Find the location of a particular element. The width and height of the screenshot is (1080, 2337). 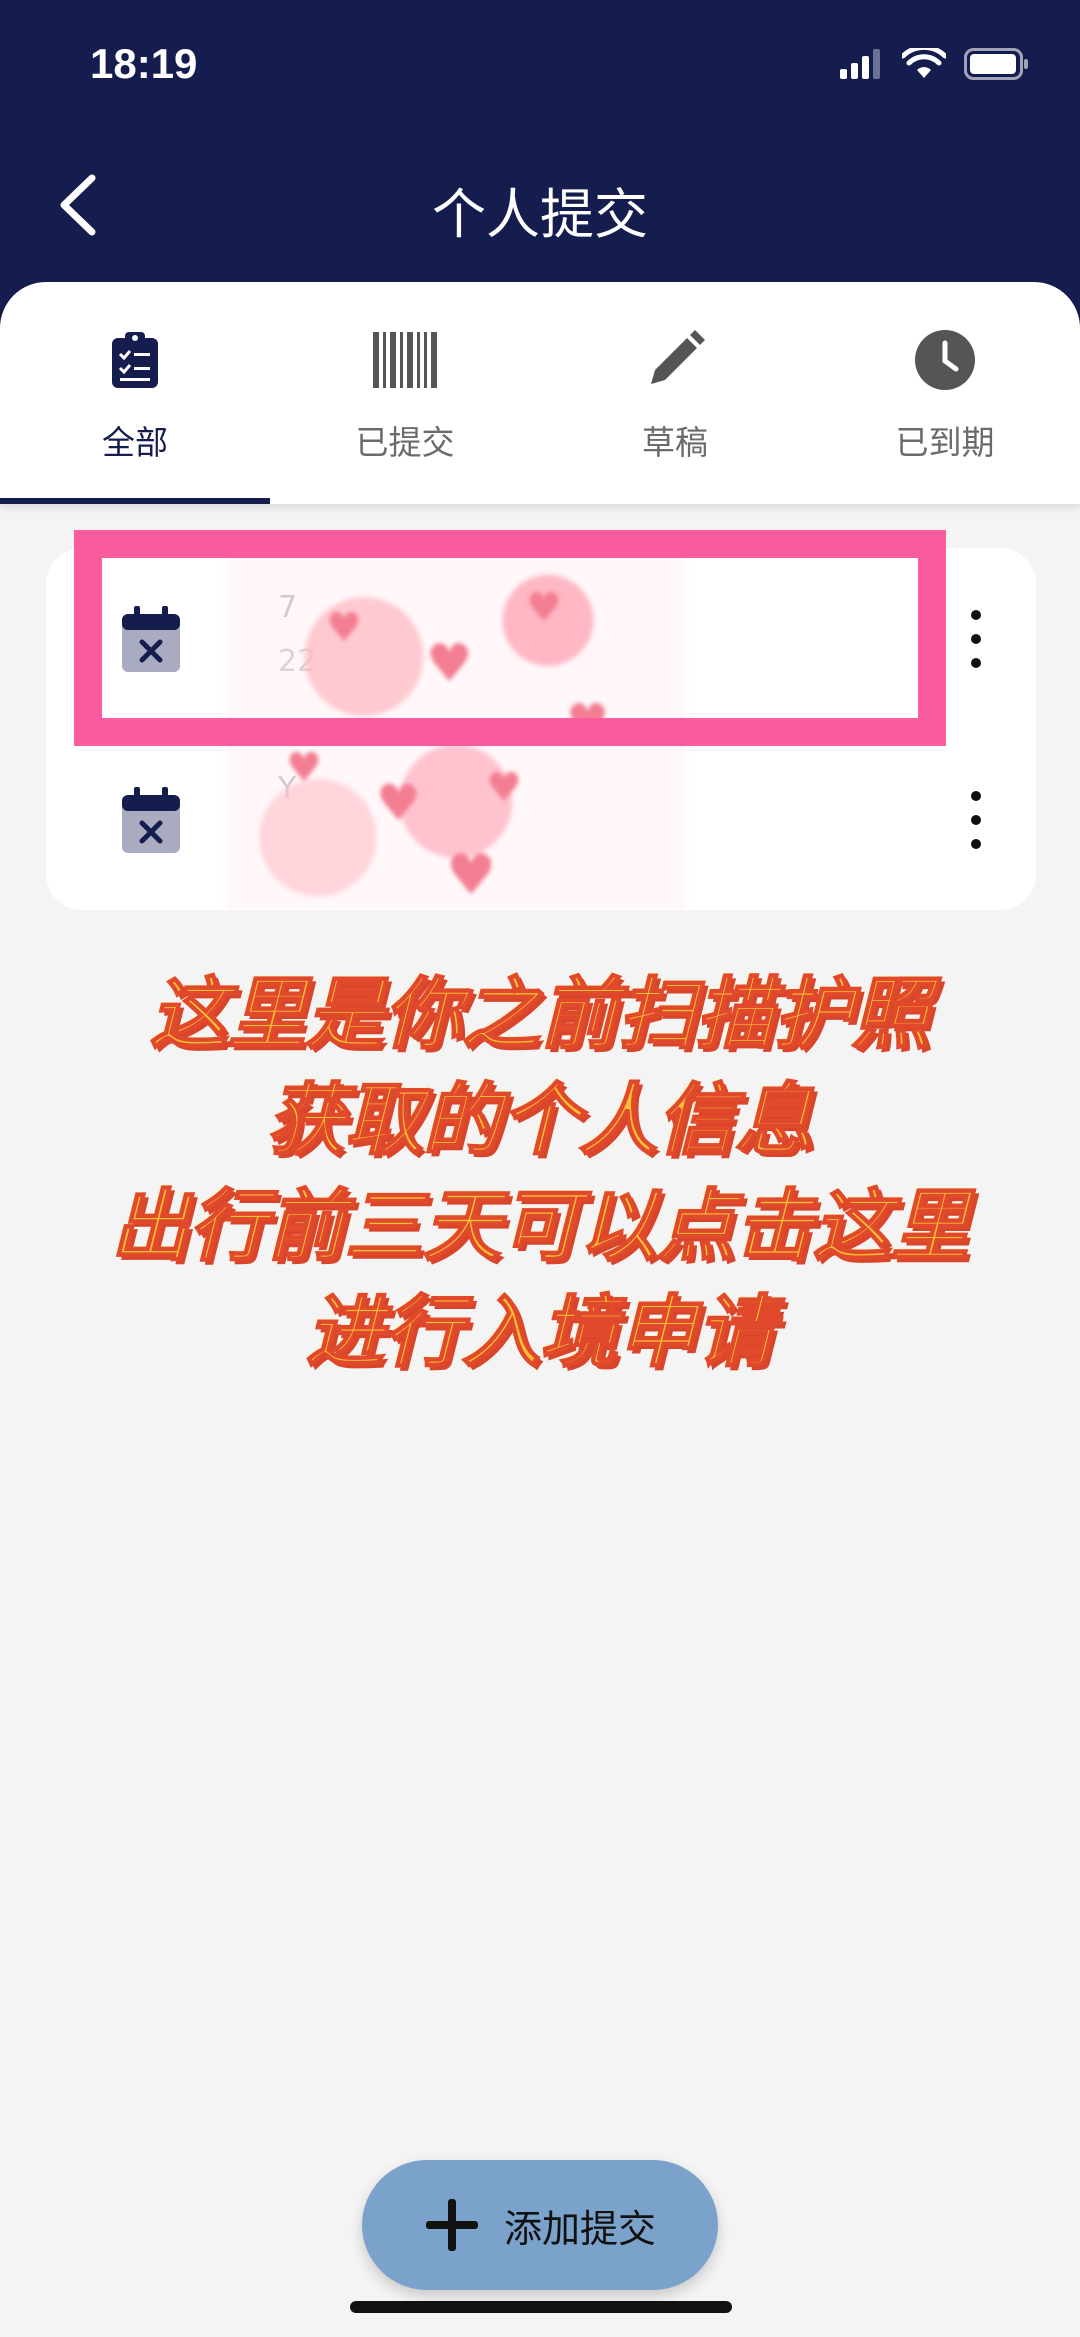

add-submission-button: 添加提交 is located at coordinates (540, 2225).